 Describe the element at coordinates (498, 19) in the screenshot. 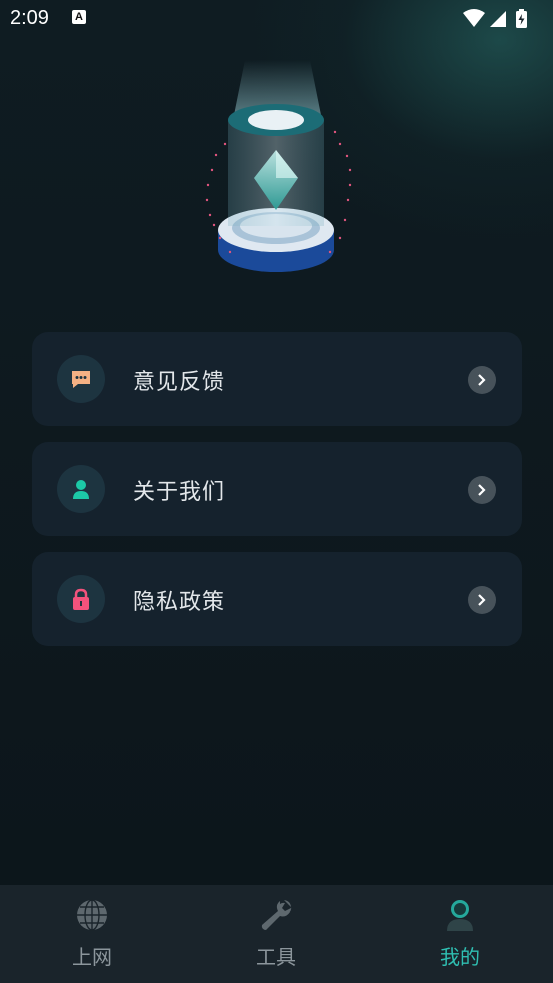

I see `signal-icon` at that location.